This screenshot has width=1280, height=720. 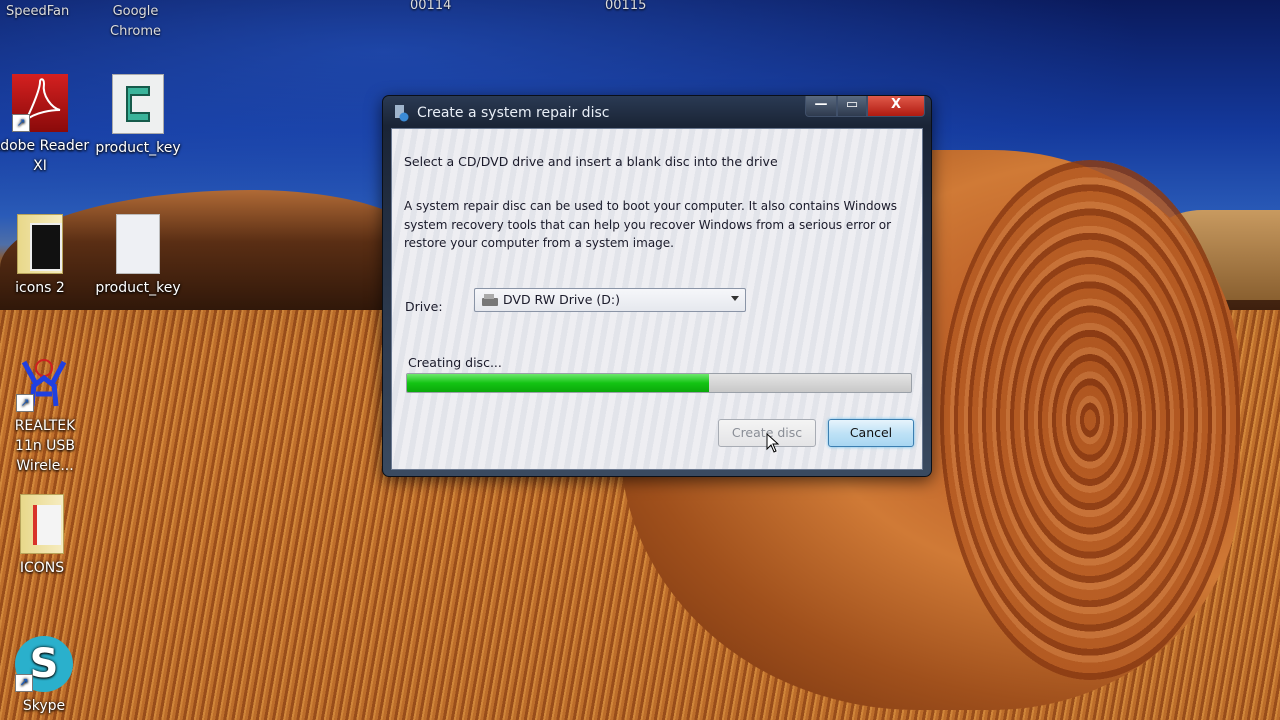 What do you see at coordinates (44, 664) in the screenshot?
I see `skype-icon: S ↗` at bounding box center [44, 664].